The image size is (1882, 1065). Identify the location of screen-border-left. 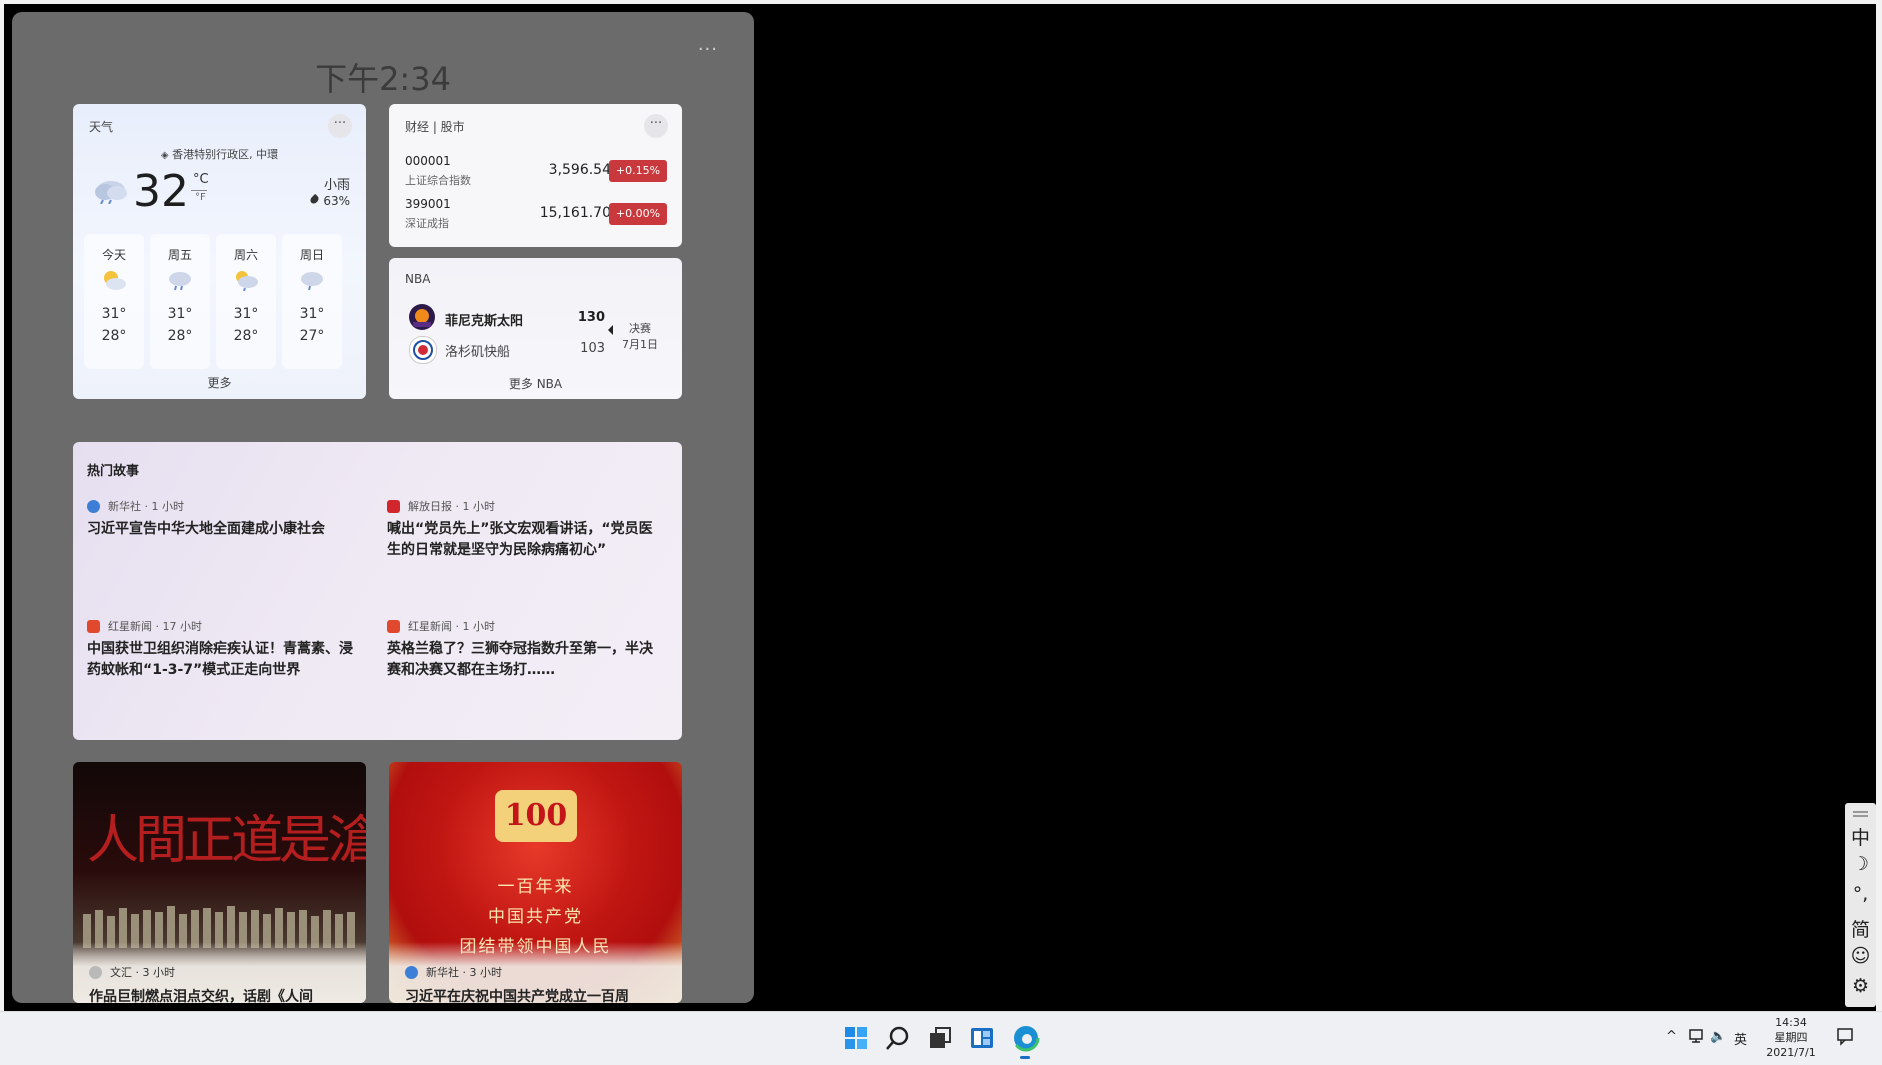
(2, 532).